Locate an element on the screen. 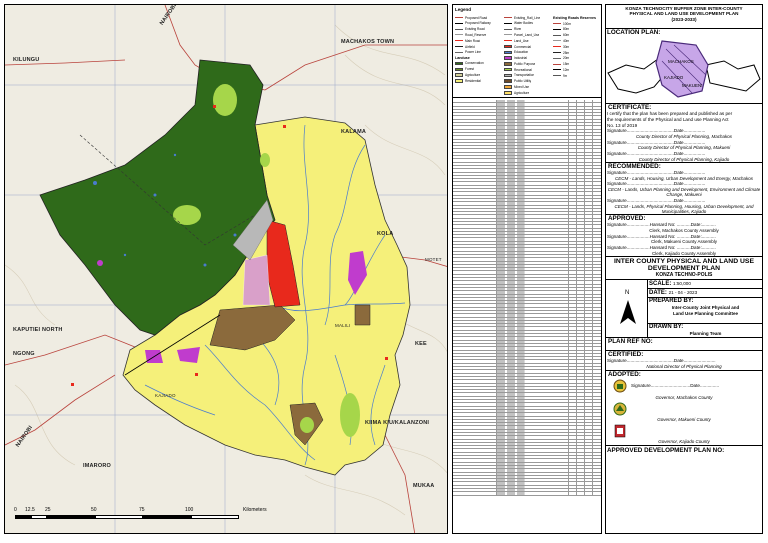 This screenshot has height=543, width=768. plan-title: DEVELOPMENT PLAN is located at coordinates (684, 269).